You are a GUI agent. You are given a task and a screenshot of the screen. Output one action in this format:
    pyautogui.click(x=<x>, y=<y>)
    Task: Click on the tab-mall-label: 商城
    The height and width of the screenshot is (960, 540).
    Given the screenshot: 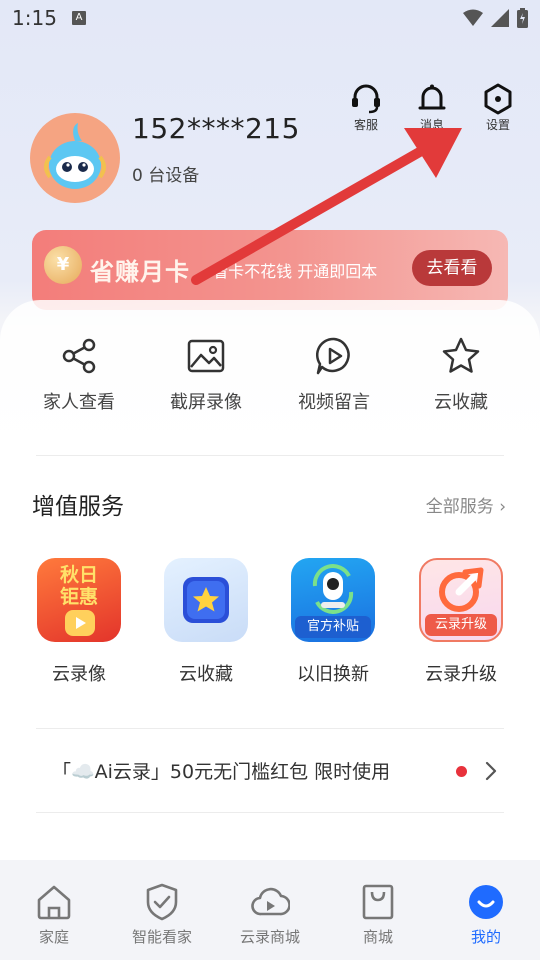 What is the action you would take?
    pyautogui.click(x=377, y=937)
    